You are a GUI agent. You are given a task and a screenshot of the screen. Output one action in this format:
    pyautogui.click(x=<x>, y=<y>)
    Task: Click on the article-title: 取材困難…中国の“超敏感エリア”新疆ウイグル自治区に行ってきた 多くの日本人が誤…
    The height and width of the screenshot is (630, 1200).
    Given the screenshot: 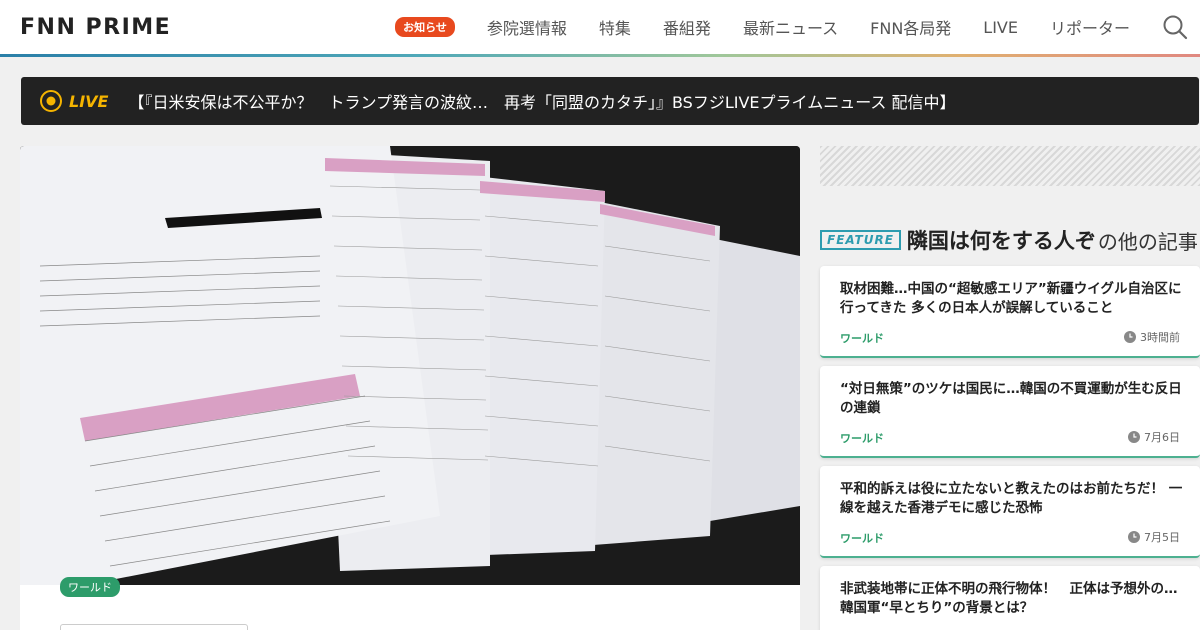 What is the action you would take?
    pyautogui.click(x=1012, y=299)
    